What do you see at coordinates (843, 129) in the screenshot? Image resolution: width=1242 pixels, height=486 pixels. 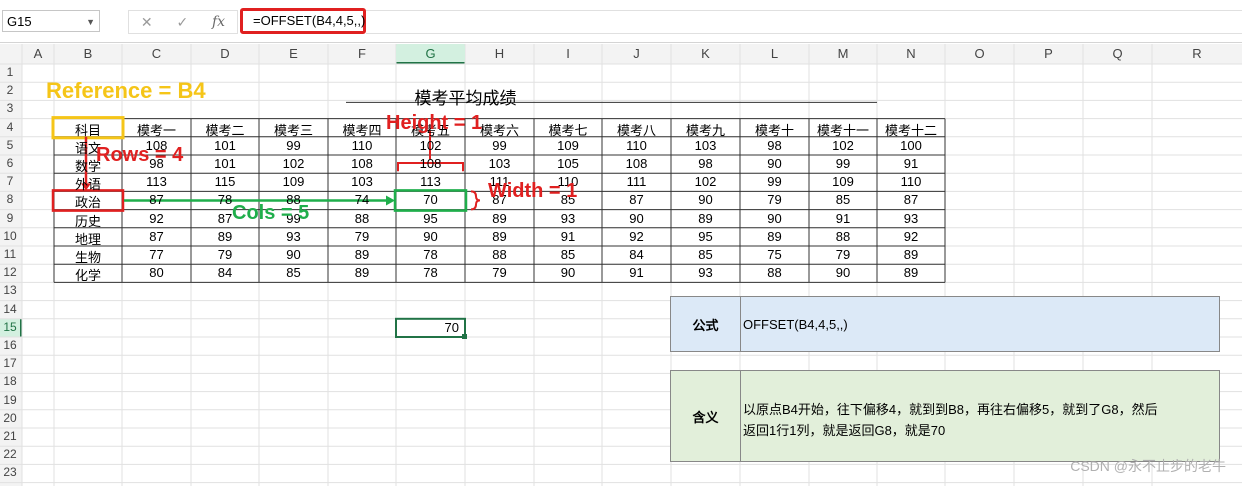 I see `table-header-cell: 模考十一` at bounding box center [843, 129].